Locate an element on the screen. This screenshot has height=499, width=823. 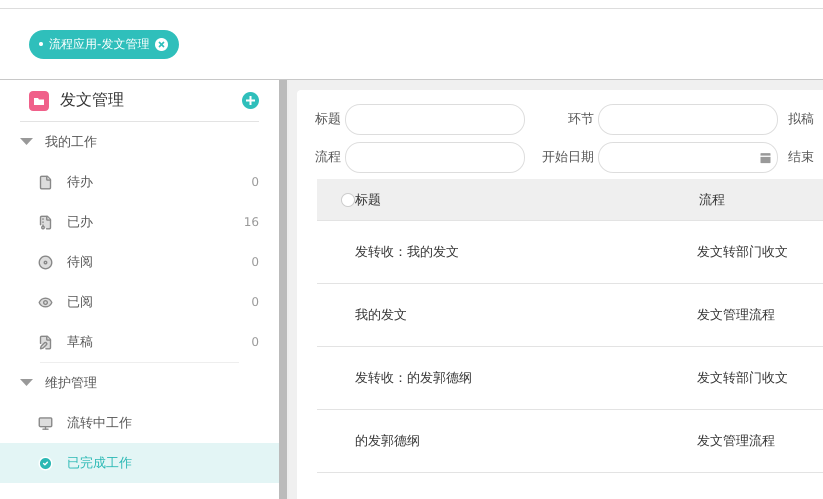
sidebar-item: 待办 0 is located at coordinates (139, 182).